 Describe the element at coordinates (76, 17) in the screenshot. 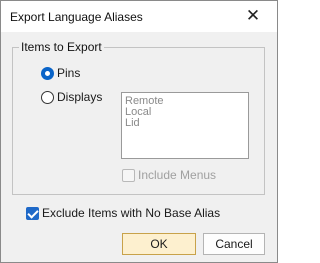

I see `dialog-title: Export Language Aliases` at that location.